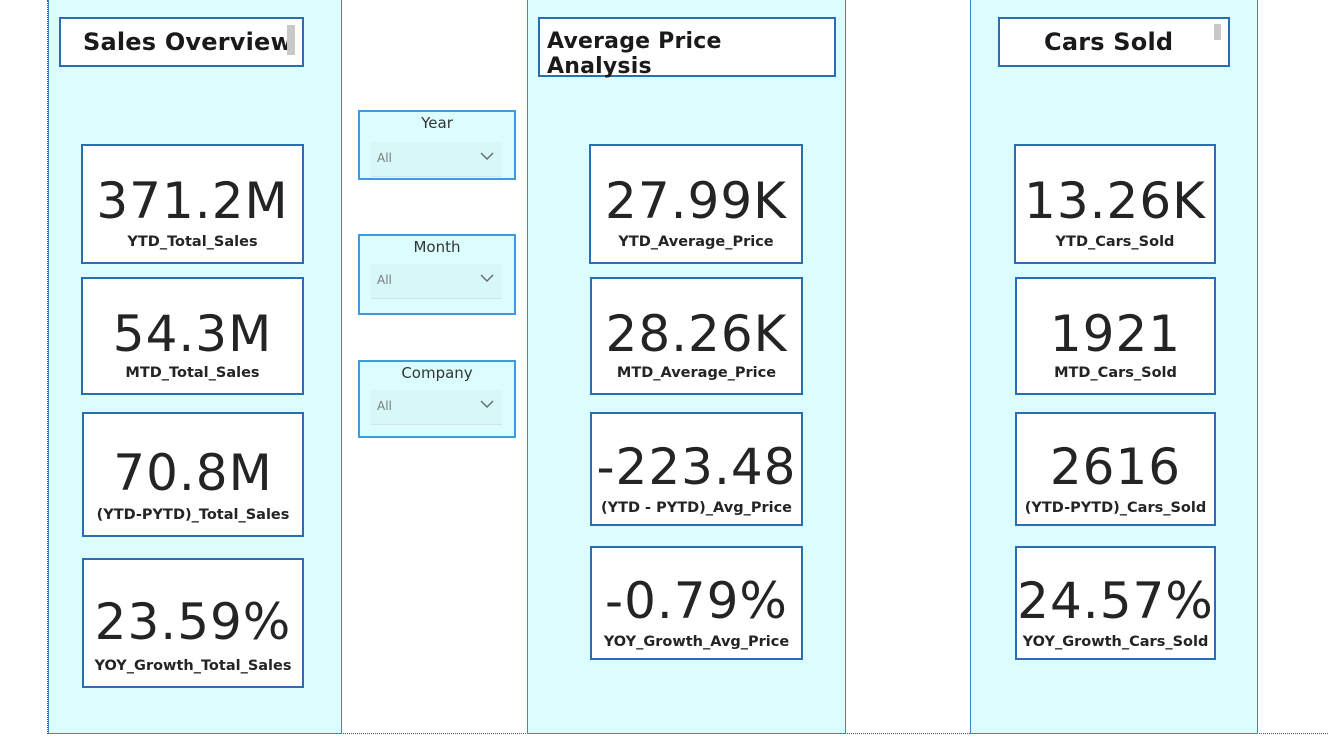 The width and height of the screenshot is (1329, 736). What do you see at coordinates (436, 281) in the screenshot?
I see `month-dropdown: All` at bounding box center [436, 281].